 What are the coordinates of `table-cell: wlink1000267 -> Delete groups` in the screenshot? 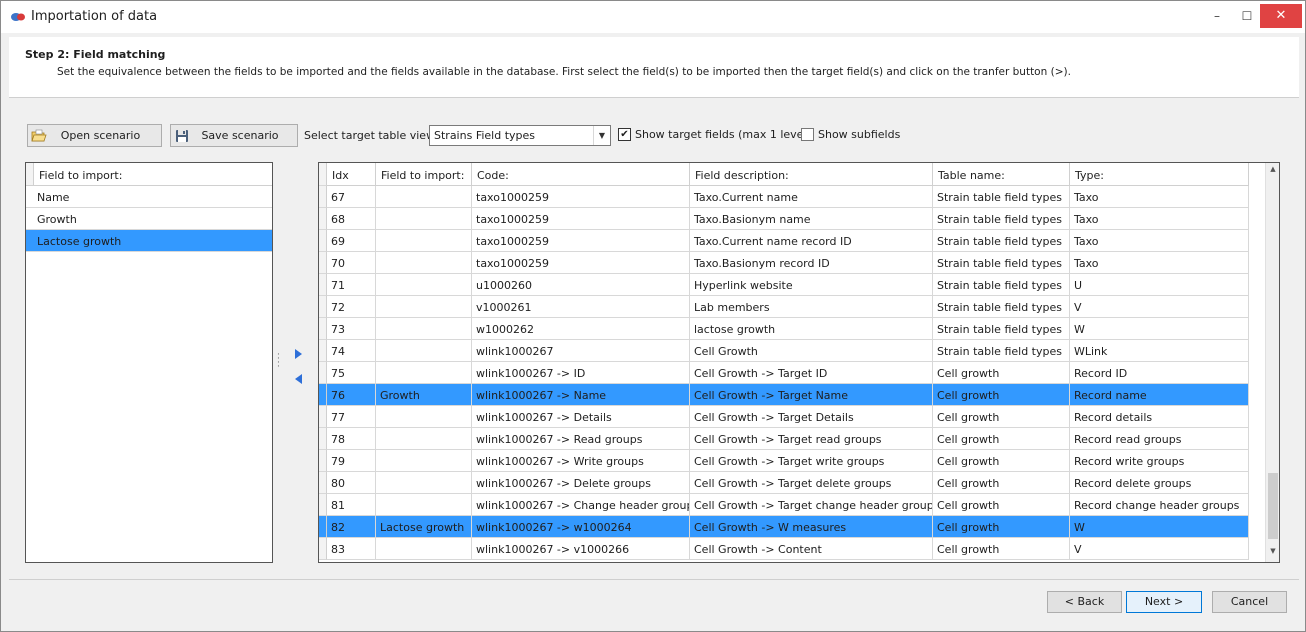 It's located at (581, 483).